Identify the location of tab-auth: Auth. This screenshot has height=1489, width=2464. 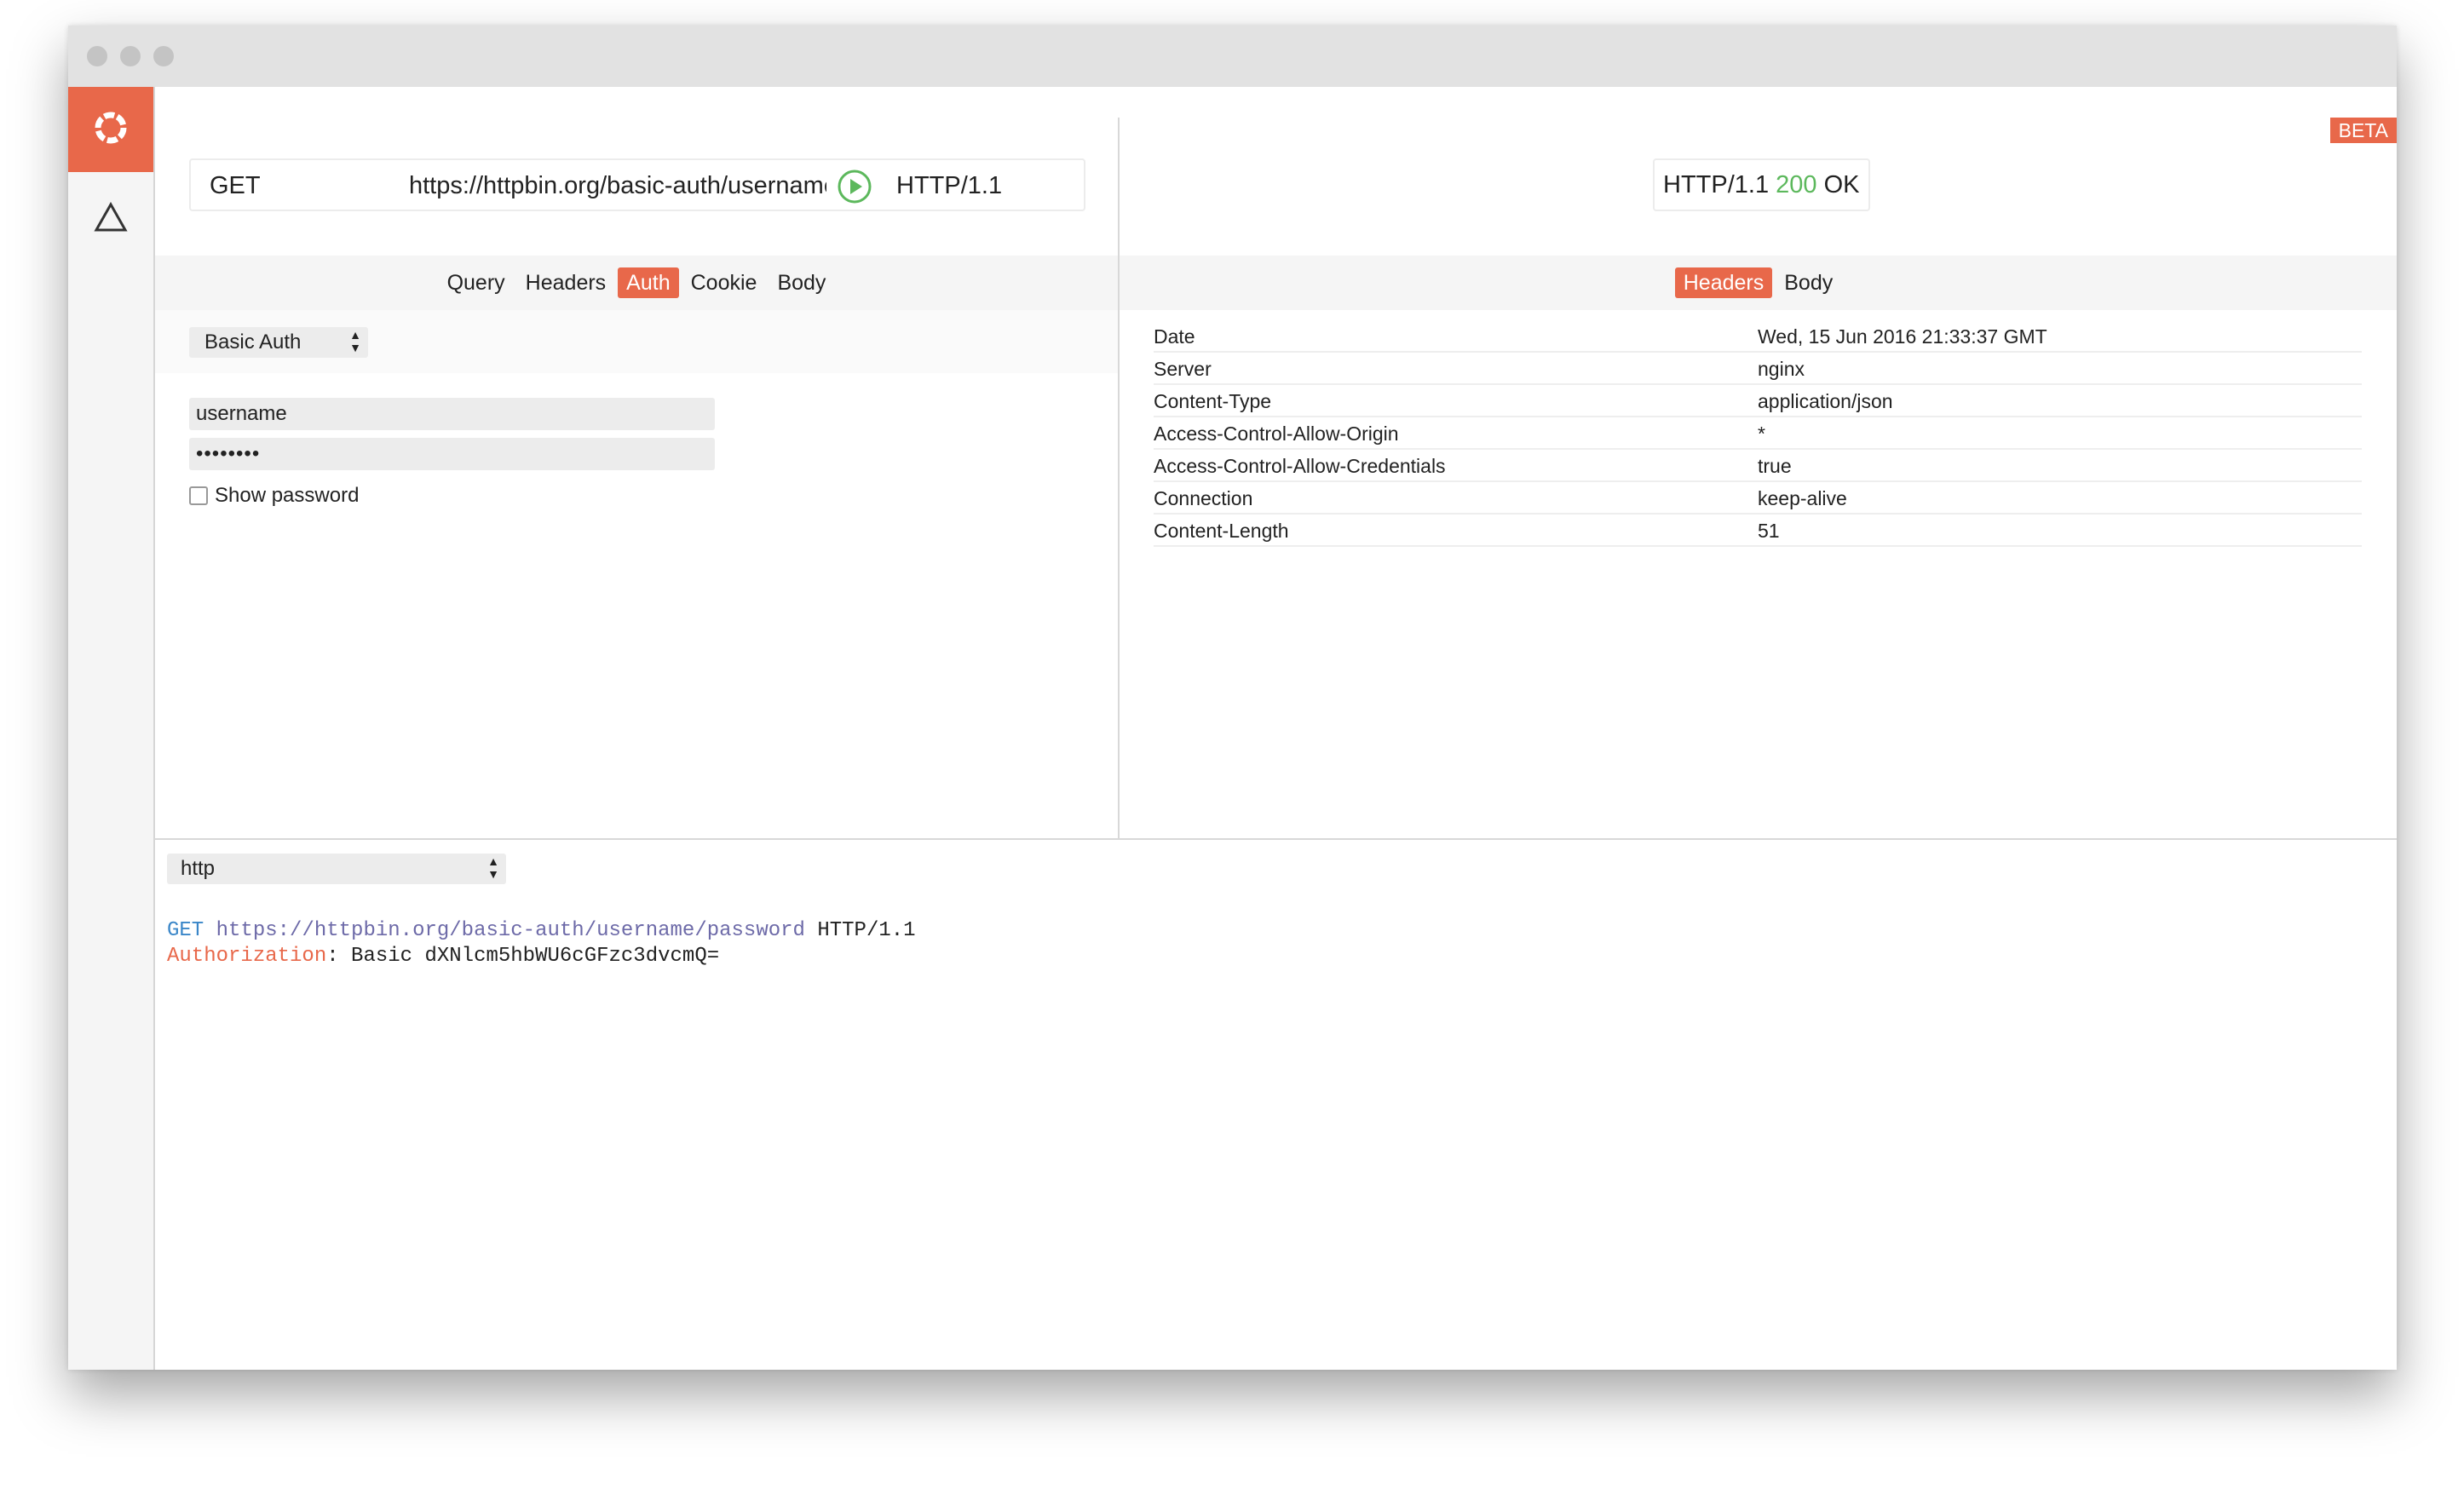
(648, 282).